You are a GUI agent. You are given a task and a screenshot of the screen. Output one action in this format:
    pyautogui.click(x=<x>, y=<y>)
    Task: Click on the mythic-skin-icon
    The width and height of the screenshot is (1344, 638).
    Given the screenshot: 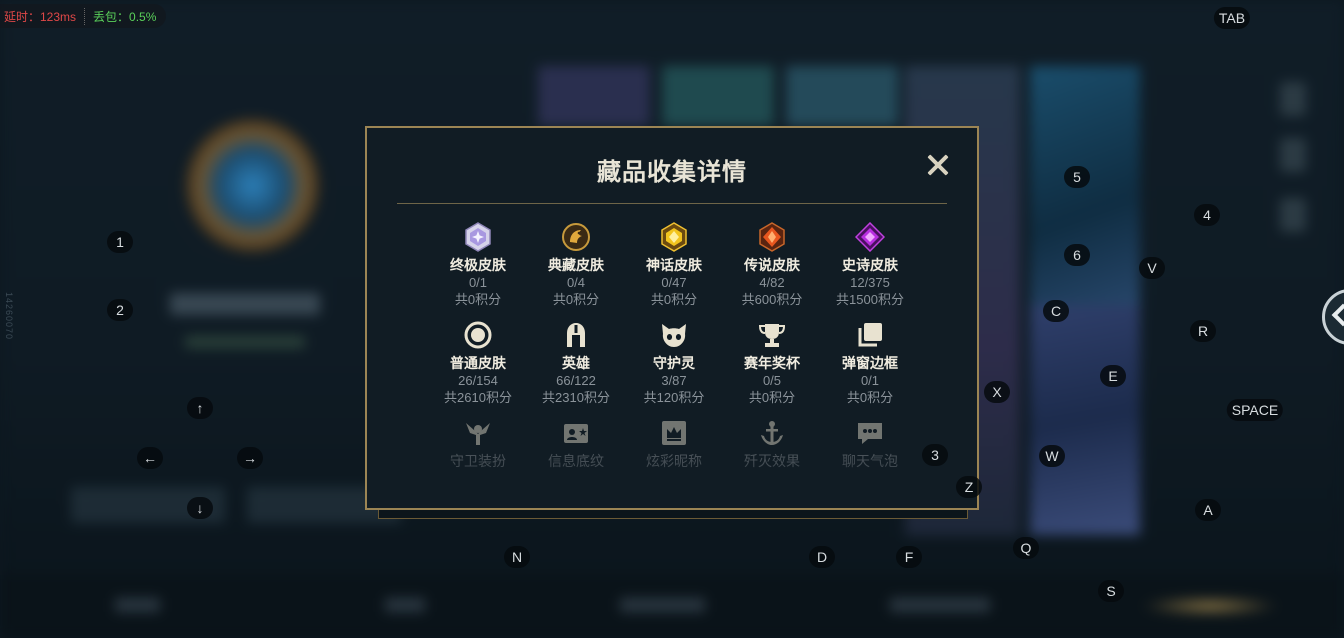 What is the action you would take?
    pyautogui.click(x=674, y=237)
    